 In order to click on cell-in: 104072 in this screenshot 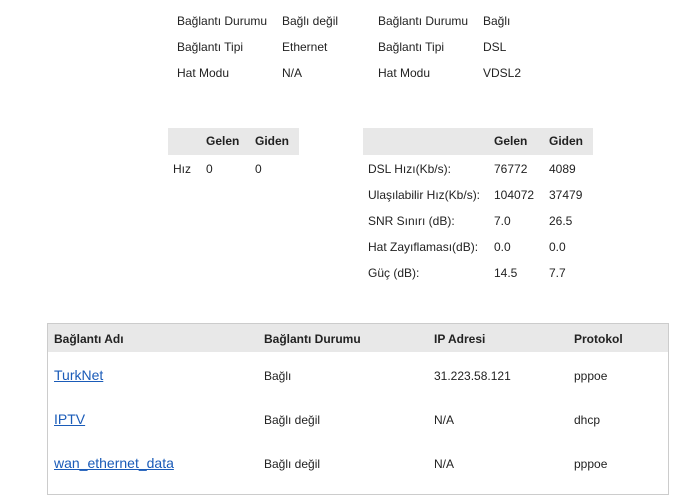, I will do `click(514, 195)`.